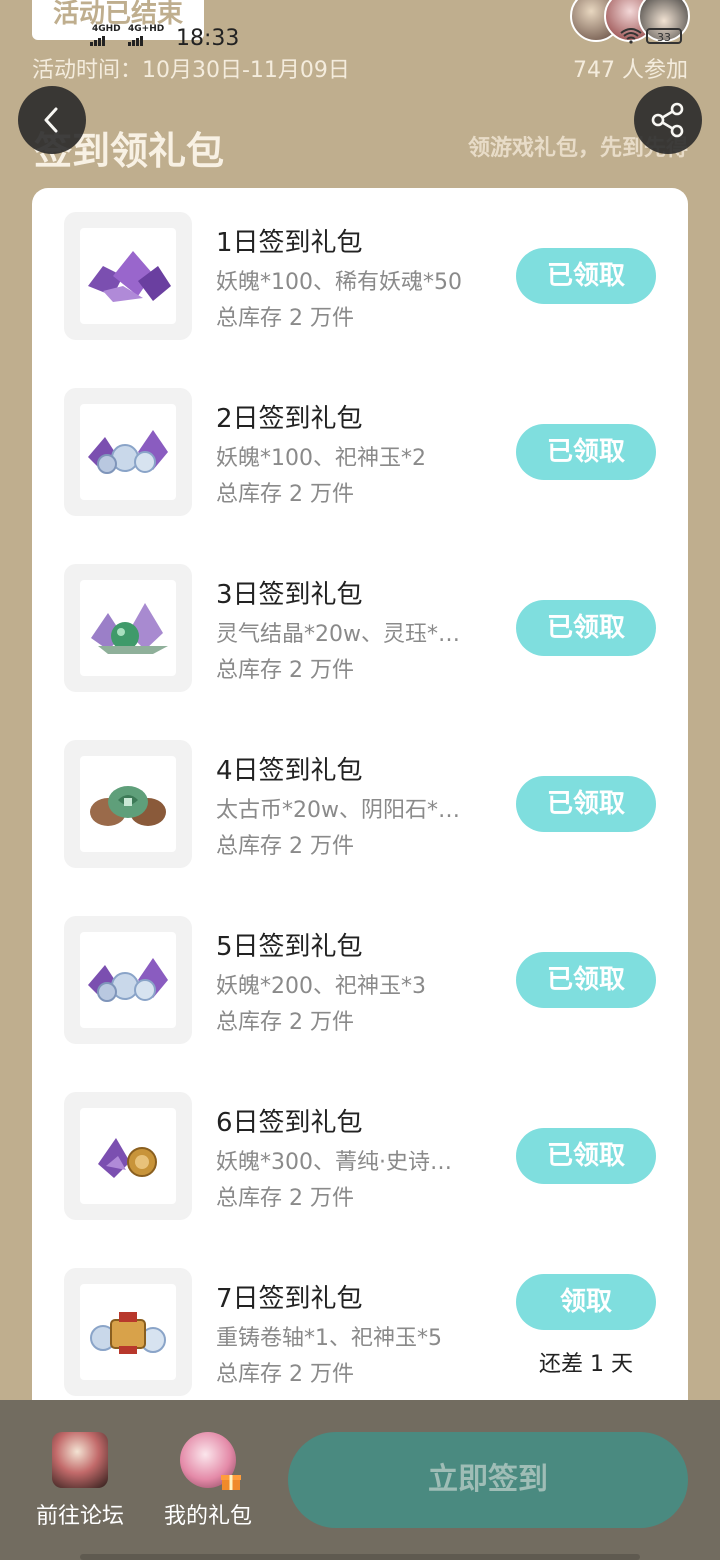  What do you see at coordinates (191, 70) in the screenshot?
I see `activity-time: 活动时间：10月30日-11月09日` at bounding box center [191, 70].